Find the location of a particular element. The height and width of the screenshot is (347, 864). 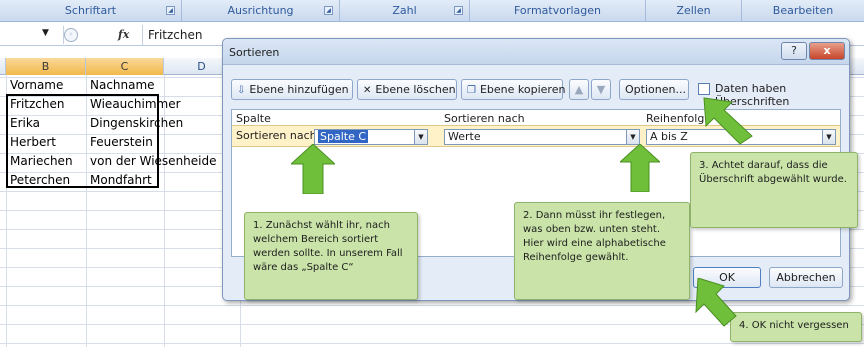

add-level-label: Ebene hinzufügen is located at coordinates (299, 89).